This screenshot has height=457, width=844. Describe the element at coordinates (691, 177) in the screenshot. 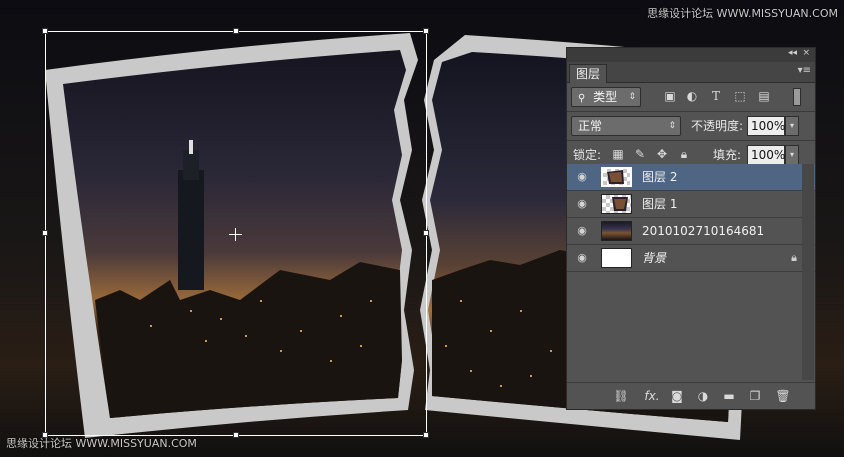

I see `layer-row: ◉ 图层 2` at that location.